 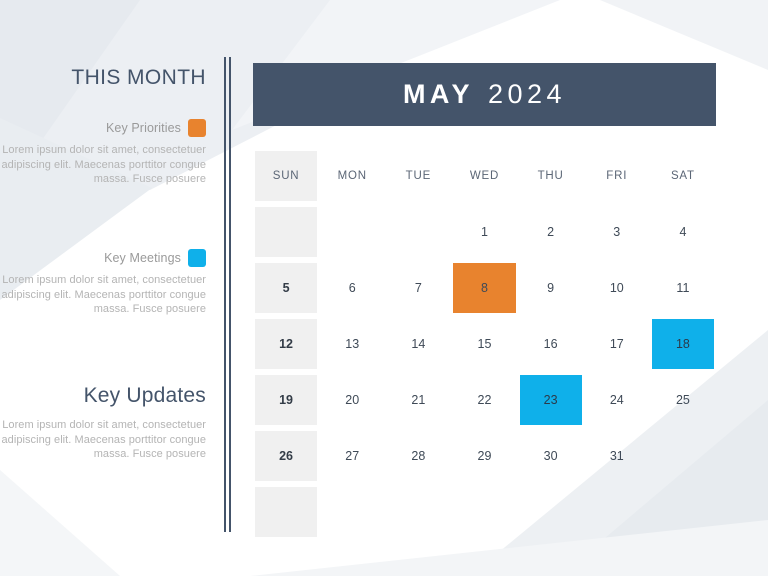 I want to click on calendar-day-cell: 3, so click(x=617, y=232).